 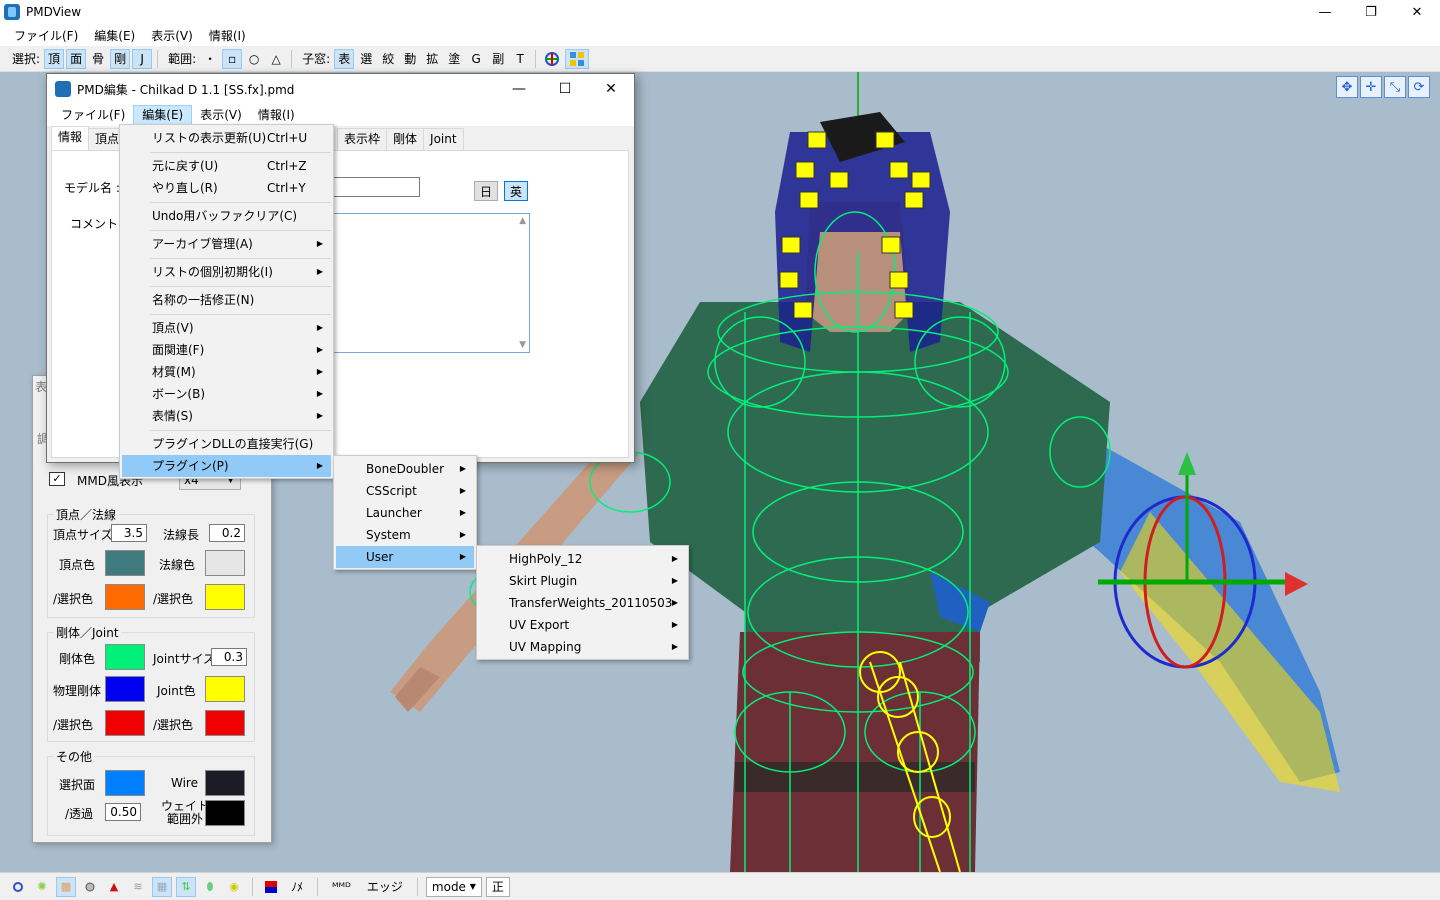 I want to click on select-joint-button: J, so click(x=142, y=58).